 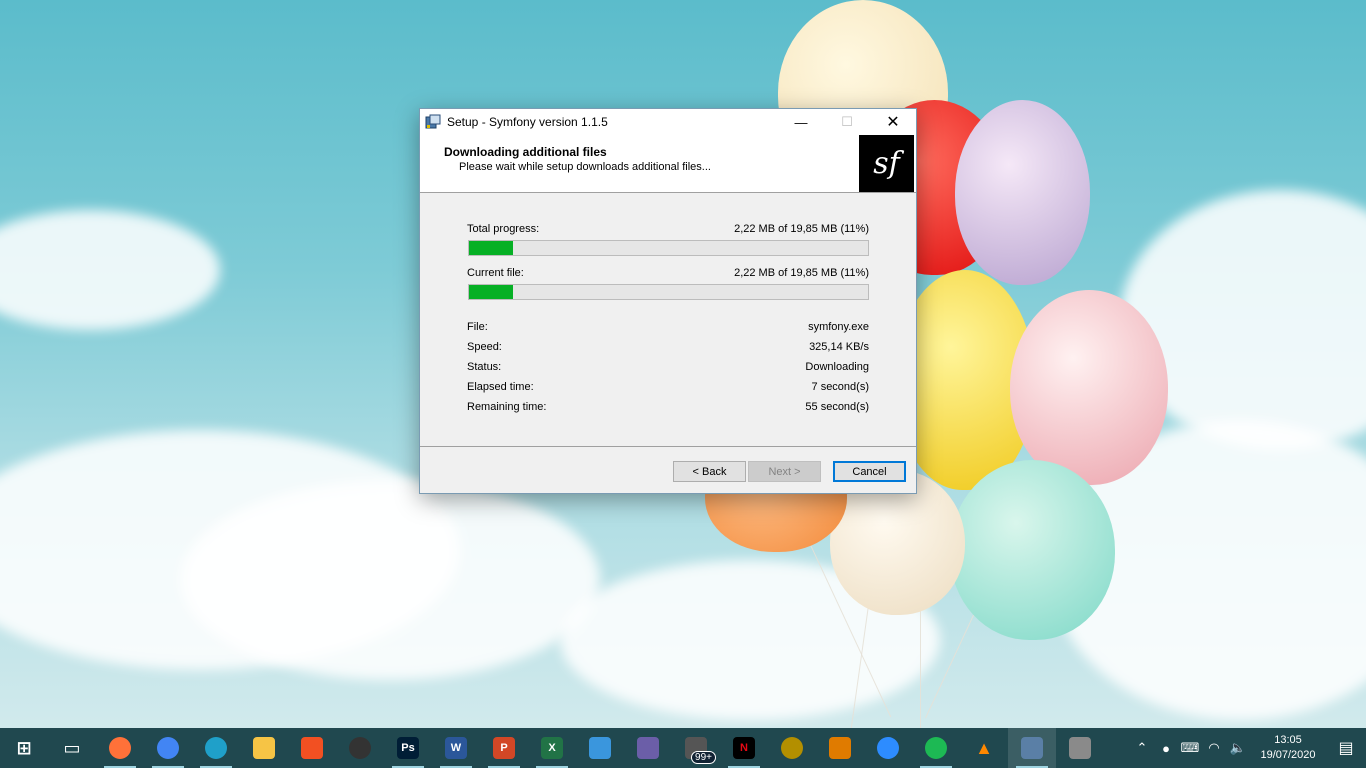 What do you see at coordinates (527, 122) in the screenshot?
I see `window-title: Setup - Symfony version 1.1.5` at bounding box center [527, 122].